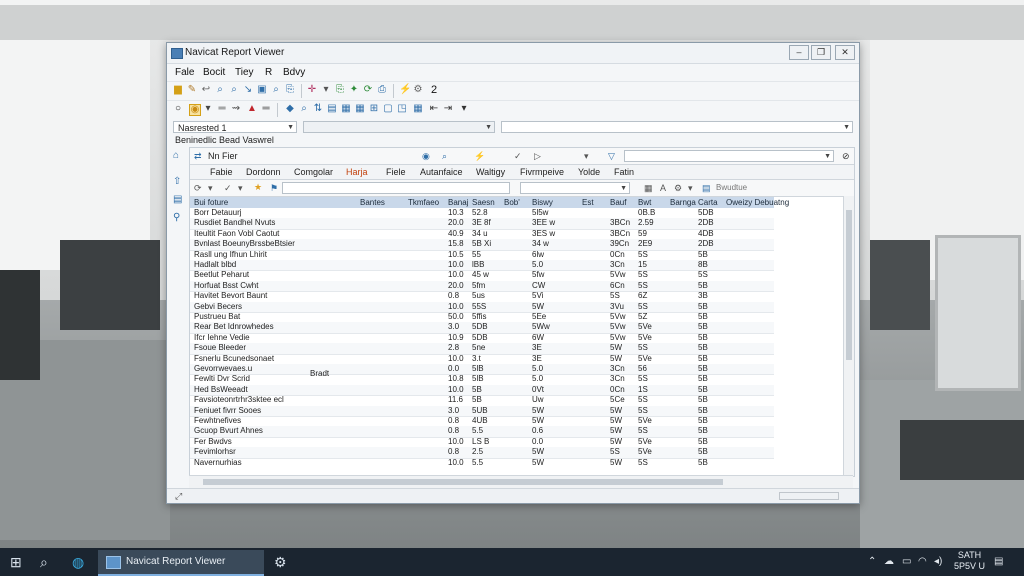 The height and width of the screenshot is (576, 1024). I want to click on column-header: Saesn, so click(483, 202).